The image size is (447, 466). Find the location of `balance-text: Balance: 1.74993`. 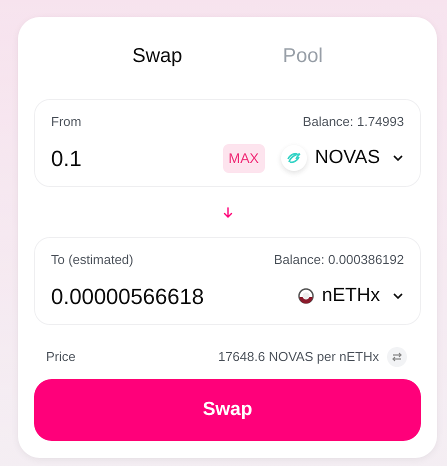

balance-text: Balance: 1.74993 is located at coordinates (353, 122).